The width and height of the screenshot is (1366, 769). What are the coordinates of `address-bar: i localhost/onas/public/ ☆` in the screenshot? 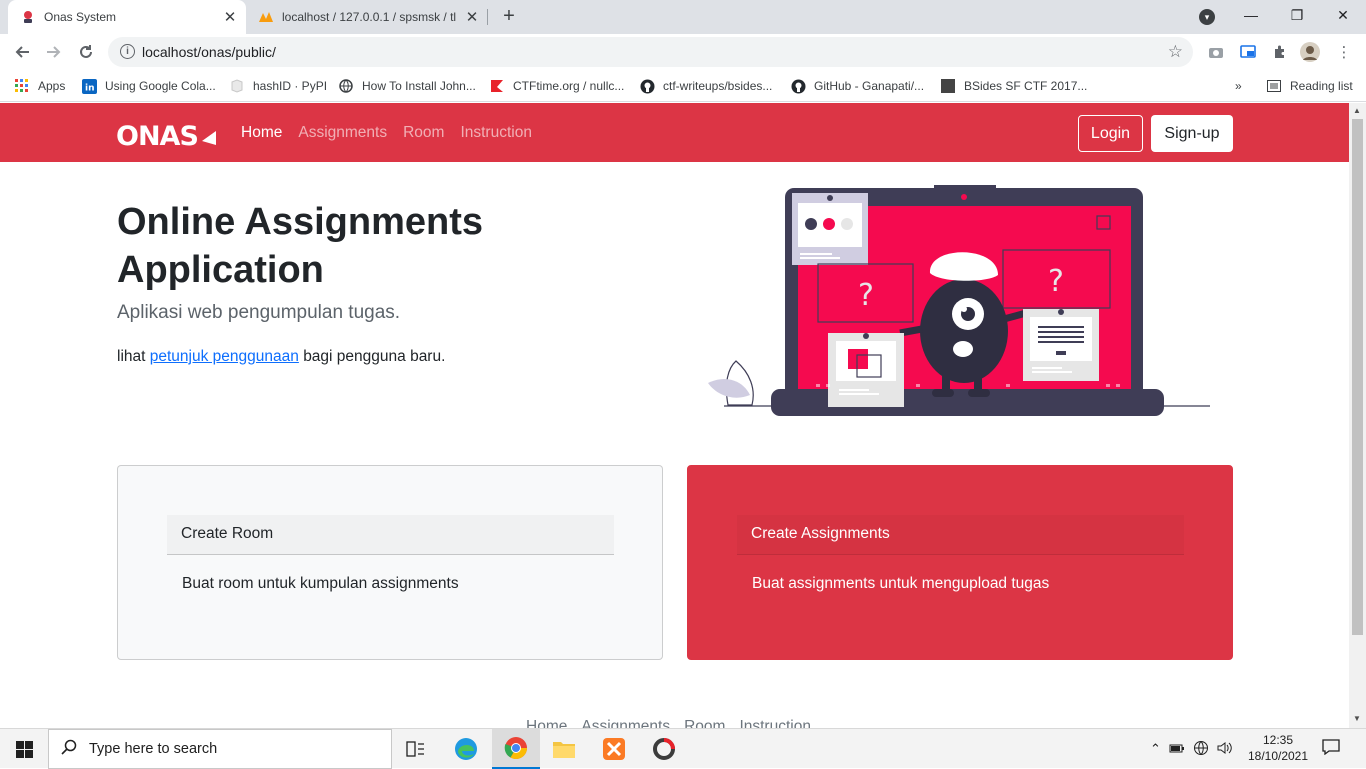 It's located at (650, 52).